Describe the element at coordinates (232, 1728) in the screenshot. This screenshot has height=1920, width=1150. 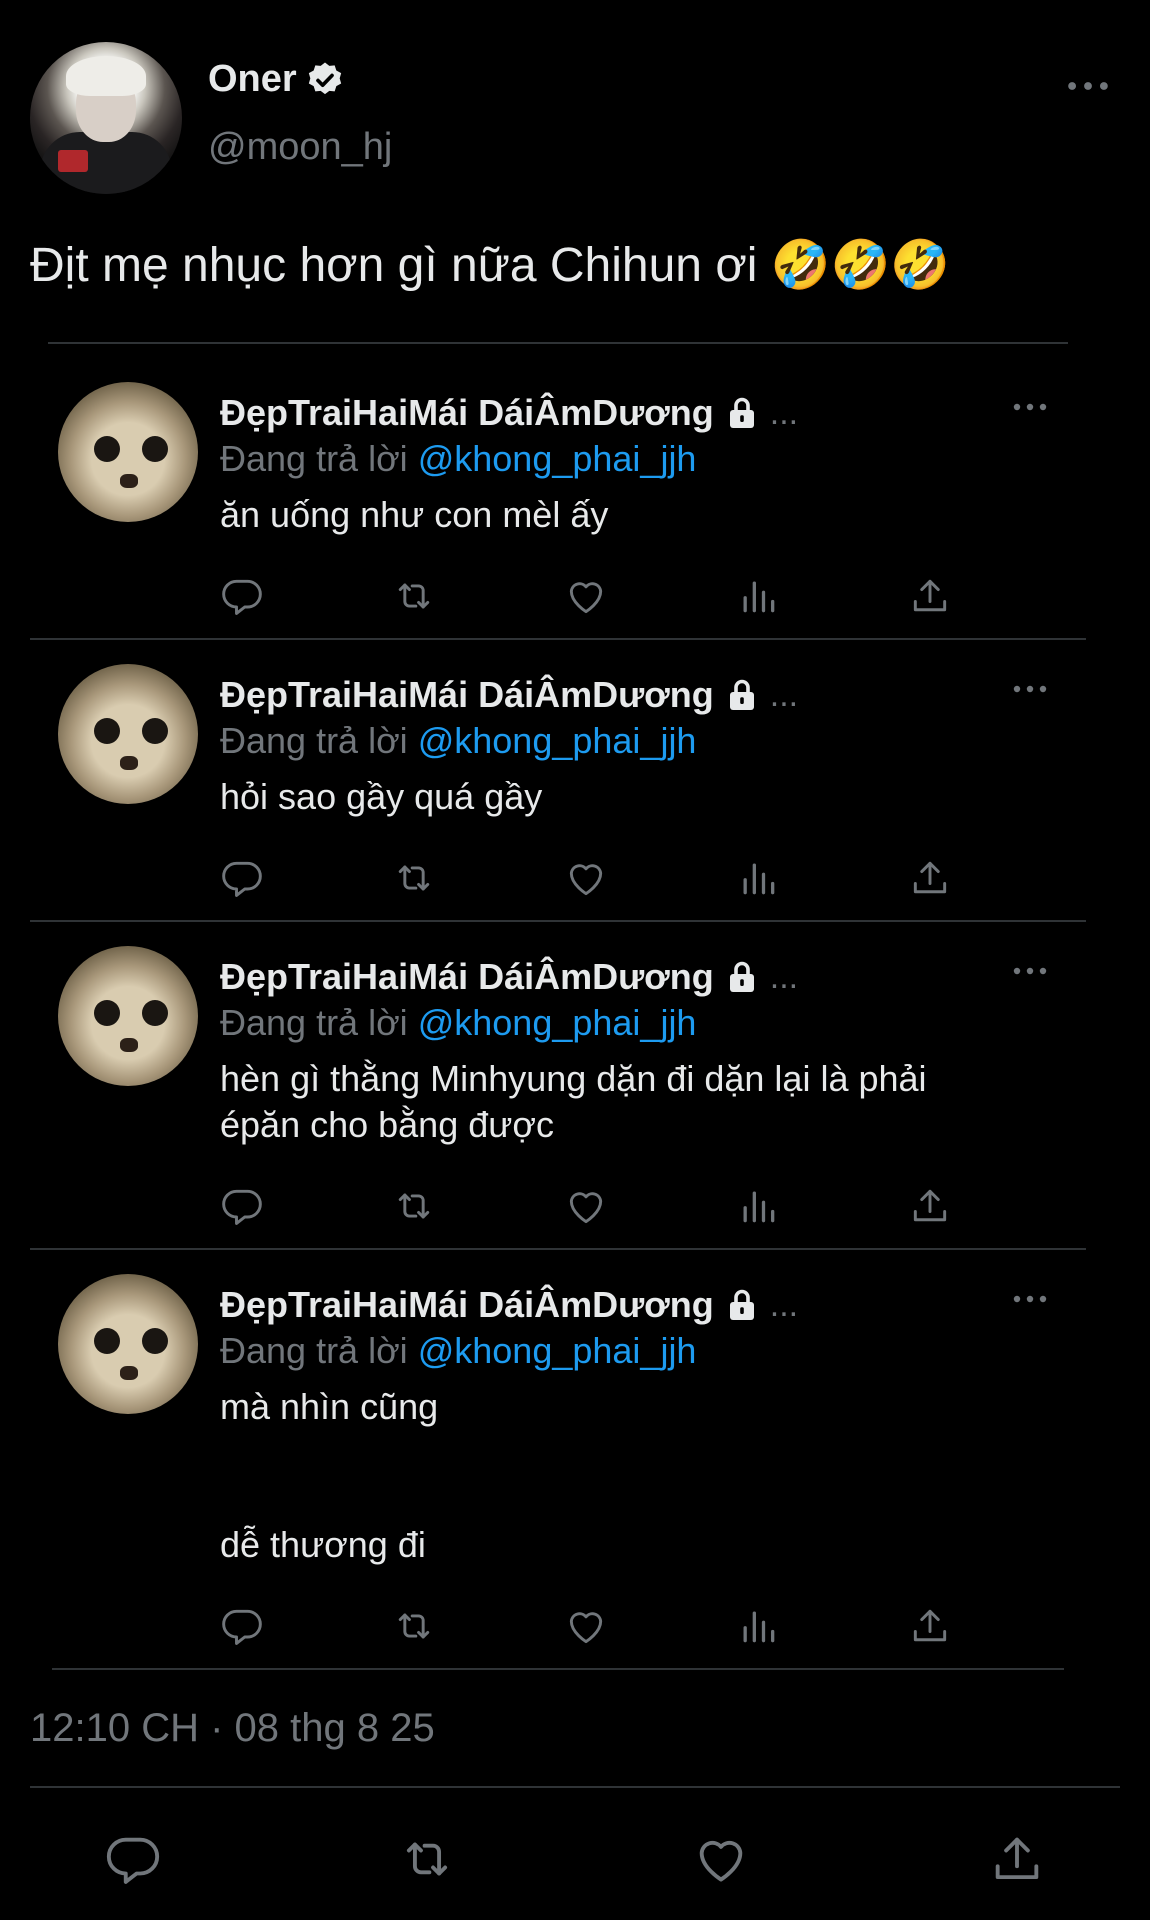
I see `tweet-timestamp: 12:10 CH · 08 thg 8 25` at that location.